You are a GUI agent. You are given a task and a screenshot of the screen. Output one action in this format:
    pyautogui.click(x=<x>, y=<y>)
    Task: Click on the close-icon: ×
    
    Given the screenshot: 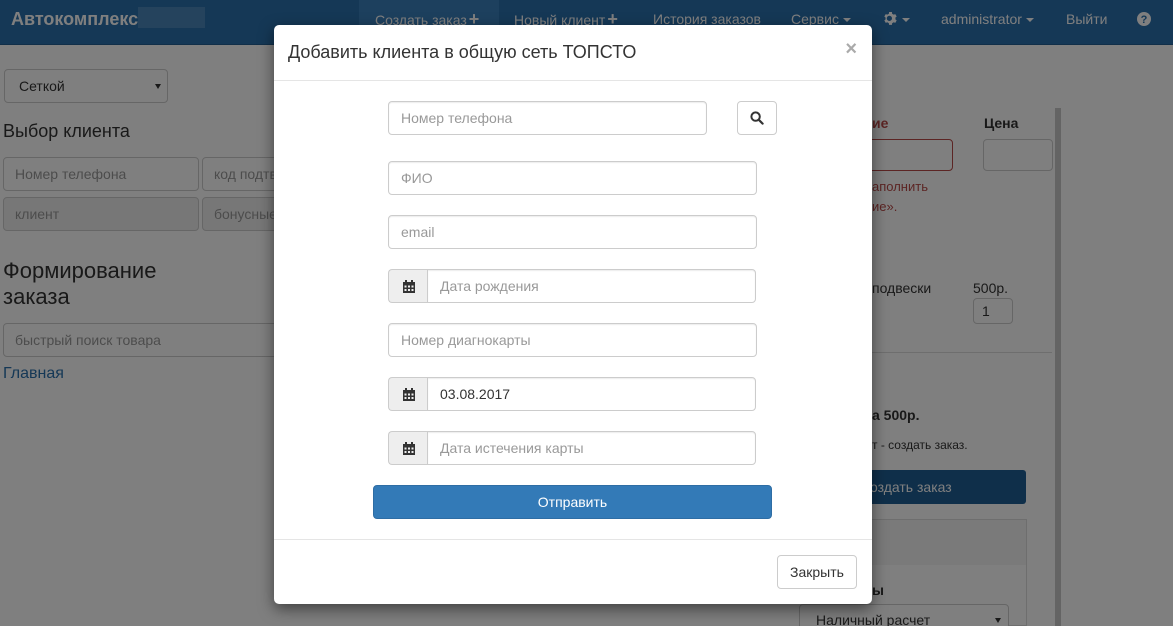 What is the action you would take?
    pyautogui.click(x=851, y=49)
    